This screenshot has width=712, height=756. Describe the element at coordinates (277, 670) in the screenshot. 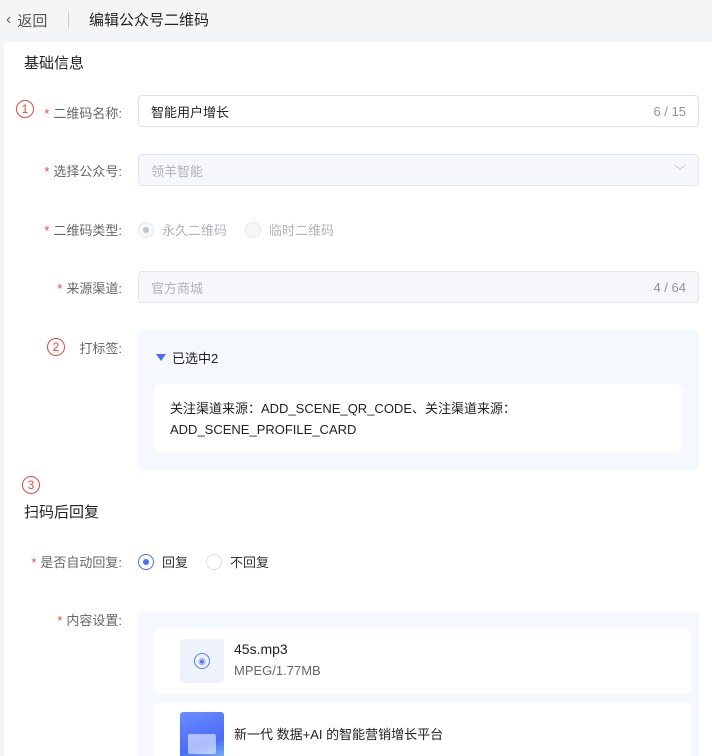

I see `file-meta: MPEG/1.77MB` at that location.